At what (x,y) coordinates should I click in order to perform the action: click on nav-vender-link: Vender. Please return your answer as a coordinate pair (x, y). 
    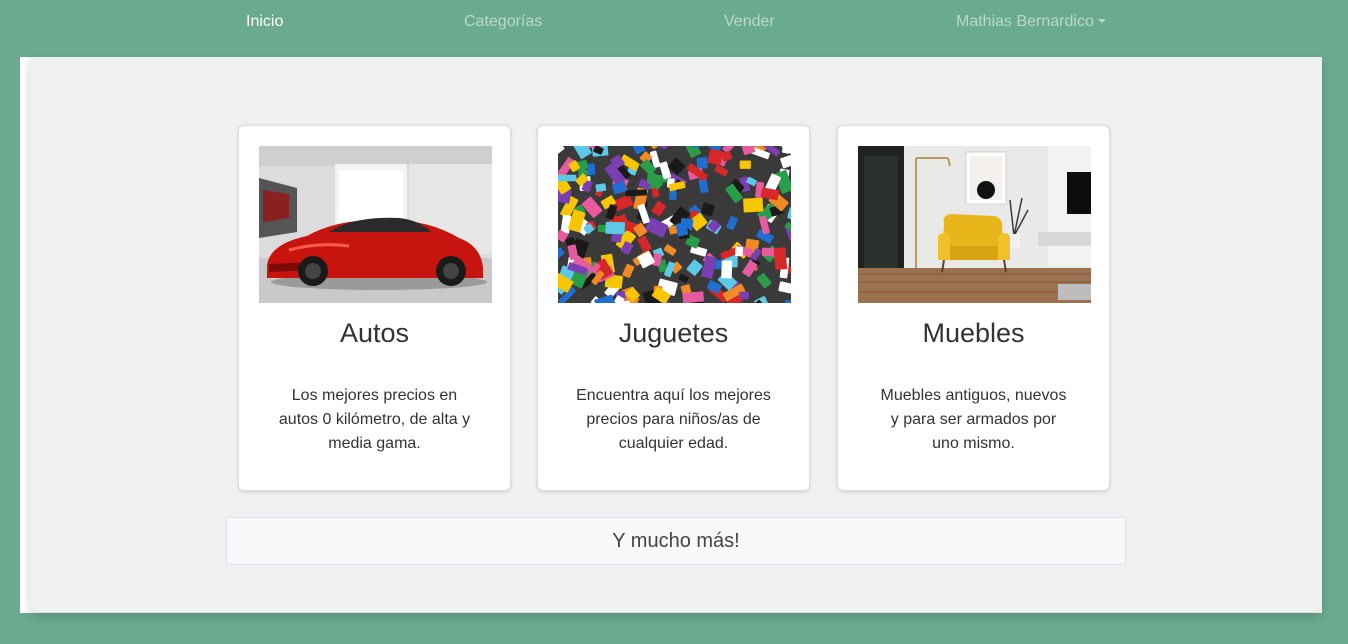
    Looking at the image, I should click on (749, 22).